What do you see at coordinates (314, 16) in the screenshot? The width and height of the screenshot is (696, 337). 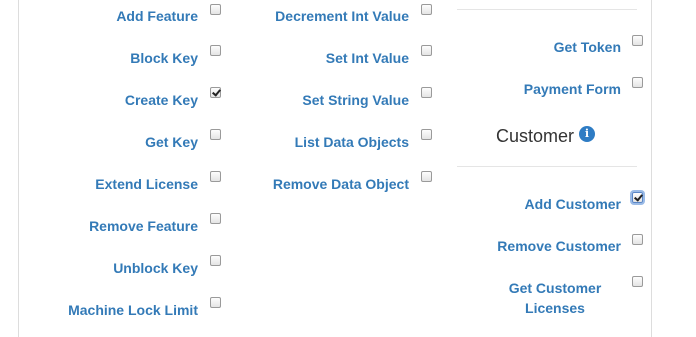 I see `label-decrement-int-value: Decrement Int Value` at bounding box center [314, 16].